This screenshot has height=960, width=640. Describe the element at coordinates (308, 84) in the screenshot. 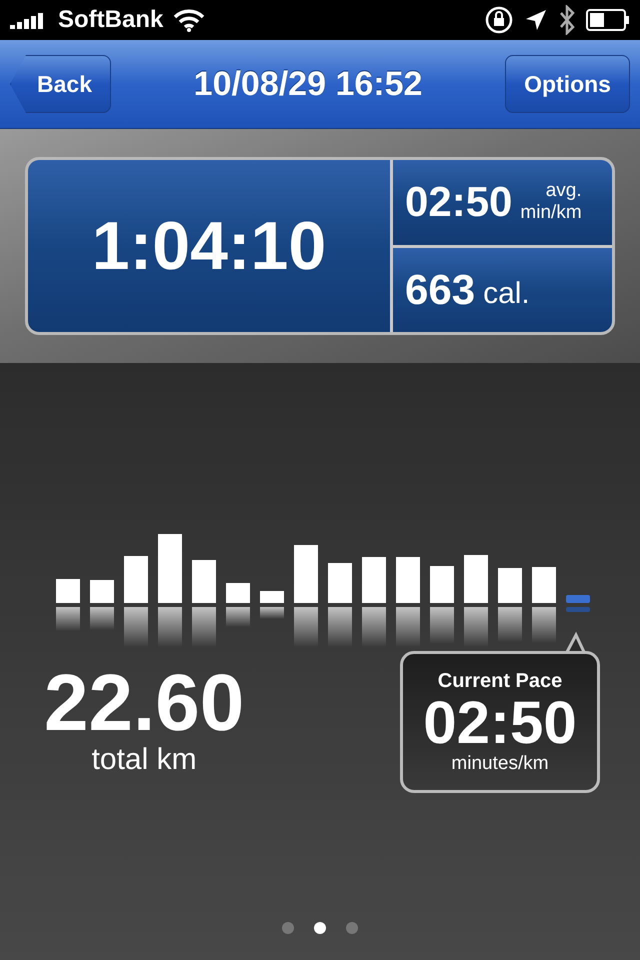

I see `nav-title: 10/08/29 16:52` at that location.